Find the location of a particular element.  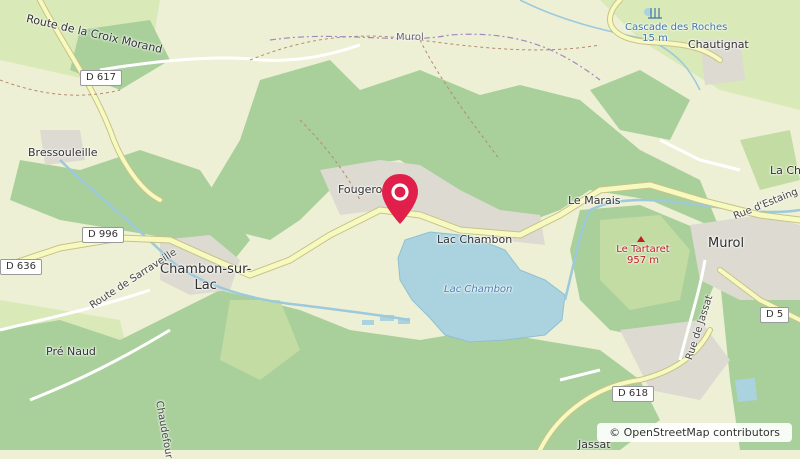

label-cascade: Cascade des Roches 15 m is located at coordinates (676, 33).